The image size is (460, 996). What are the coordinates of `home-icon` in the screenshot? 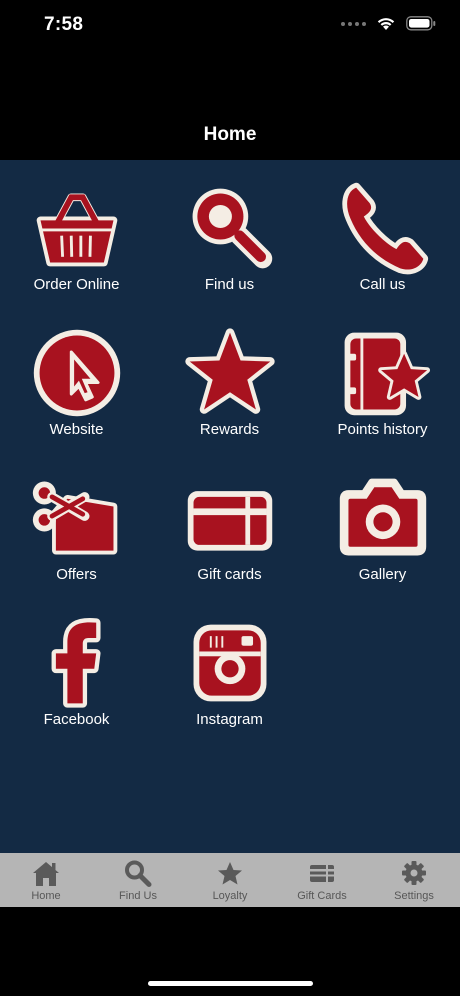 It's located at (46, 874).